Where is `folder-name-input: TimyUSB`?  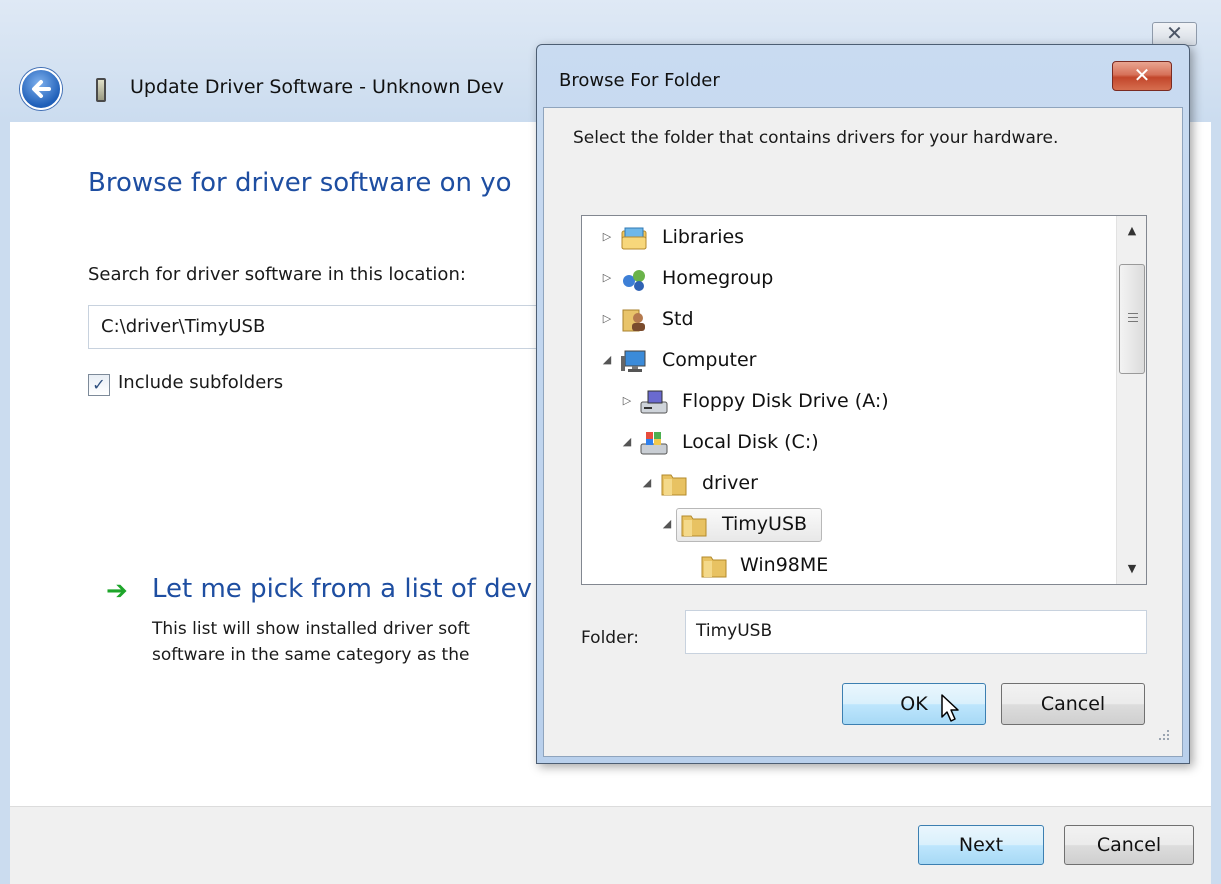 folder-name-input: TimyUSB is located at coordinates (916, 632).